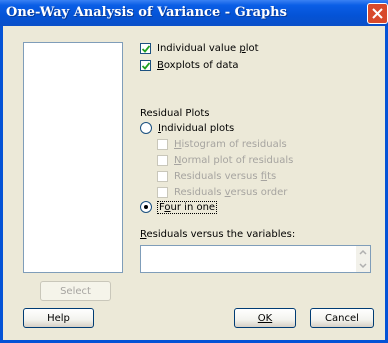  Describe the element at coordinates (230, 144) in the screenshot. I see `histogram-of-residuals-label: Histogram of residuals` at that location.